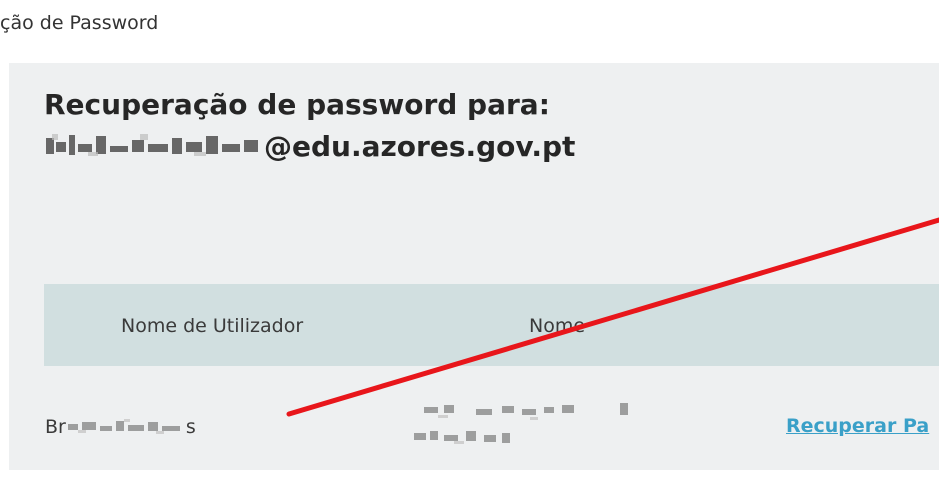 Image resolution: width=939 pixels, height=491 pixels. Describe the element at coordinates (521, 423) in the screenshot. I see `redacted-full-name` at that location.